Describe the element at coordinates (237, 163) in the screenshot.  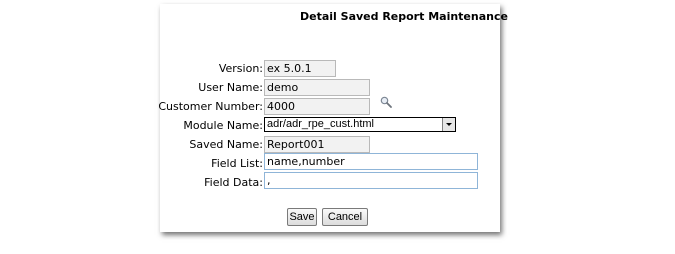
I see `field-list-label: Field List:` at that location.